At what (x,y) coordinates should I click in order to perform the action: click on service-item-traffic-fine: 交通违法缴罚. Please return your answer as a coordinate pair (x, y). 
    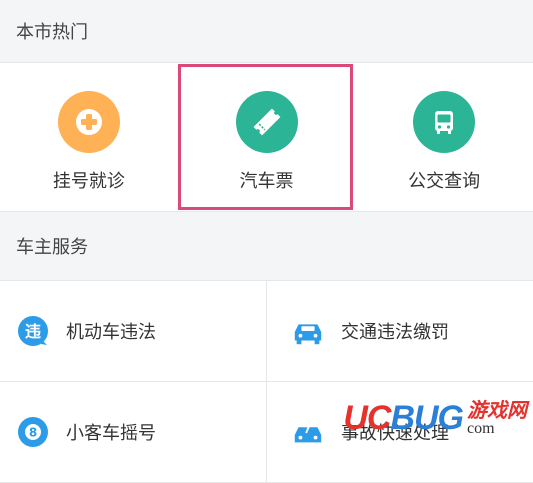
    Looking at the image, I should click on (400, 331).